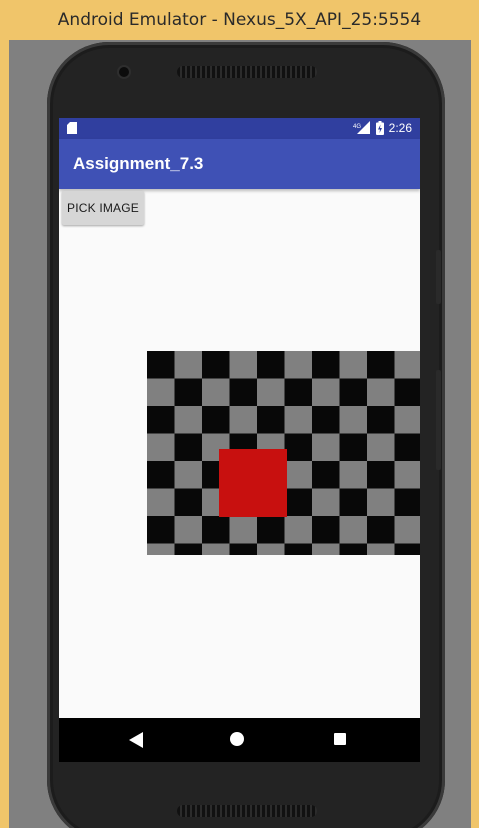 The height and width of the screenshot is (828, 479). I want to click on window-title: Android Emulator - Nexus_5X_API_25:5554, so click(239, 19).